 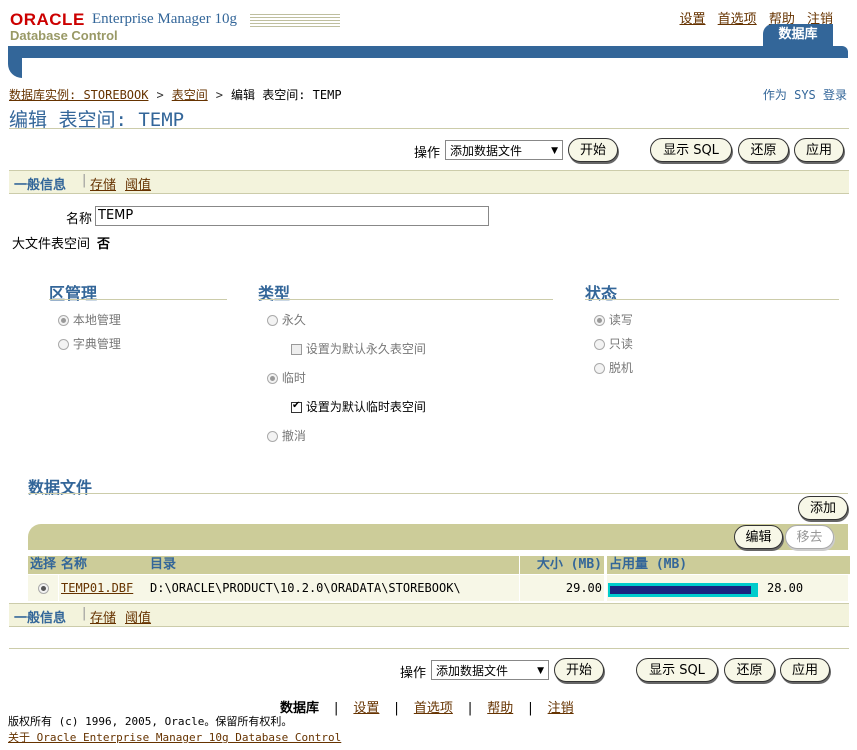 I want to click on database-control-label: Database Control, so click(x=64, y=35).